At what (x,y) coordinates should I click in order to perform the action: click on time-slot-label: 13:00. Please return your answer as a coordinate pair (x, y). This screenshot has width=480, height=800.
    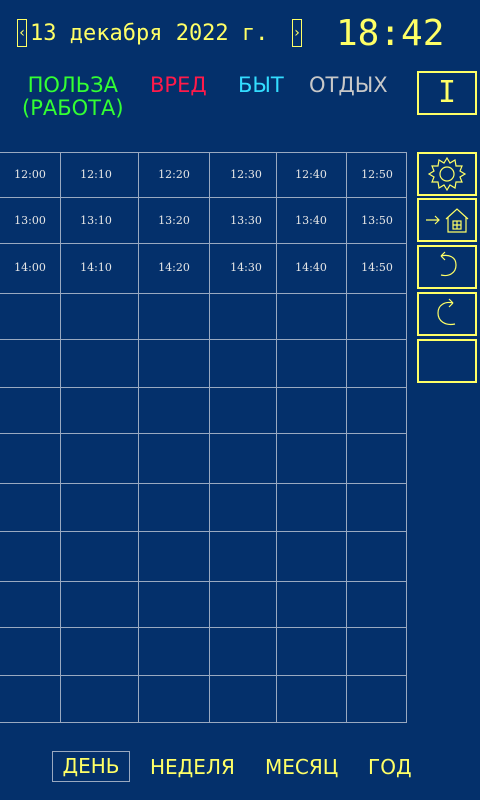
    Looking at the image, I should click on (30, 220).